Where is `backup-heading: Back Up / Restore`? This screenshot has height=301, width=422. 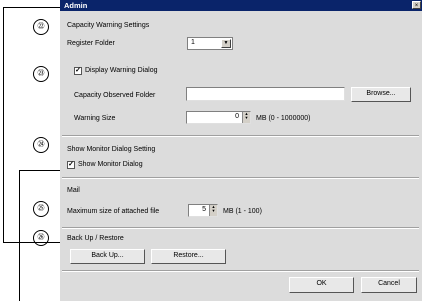 backup-heading: Back Up / Restore is located at coordinates (95, 238).